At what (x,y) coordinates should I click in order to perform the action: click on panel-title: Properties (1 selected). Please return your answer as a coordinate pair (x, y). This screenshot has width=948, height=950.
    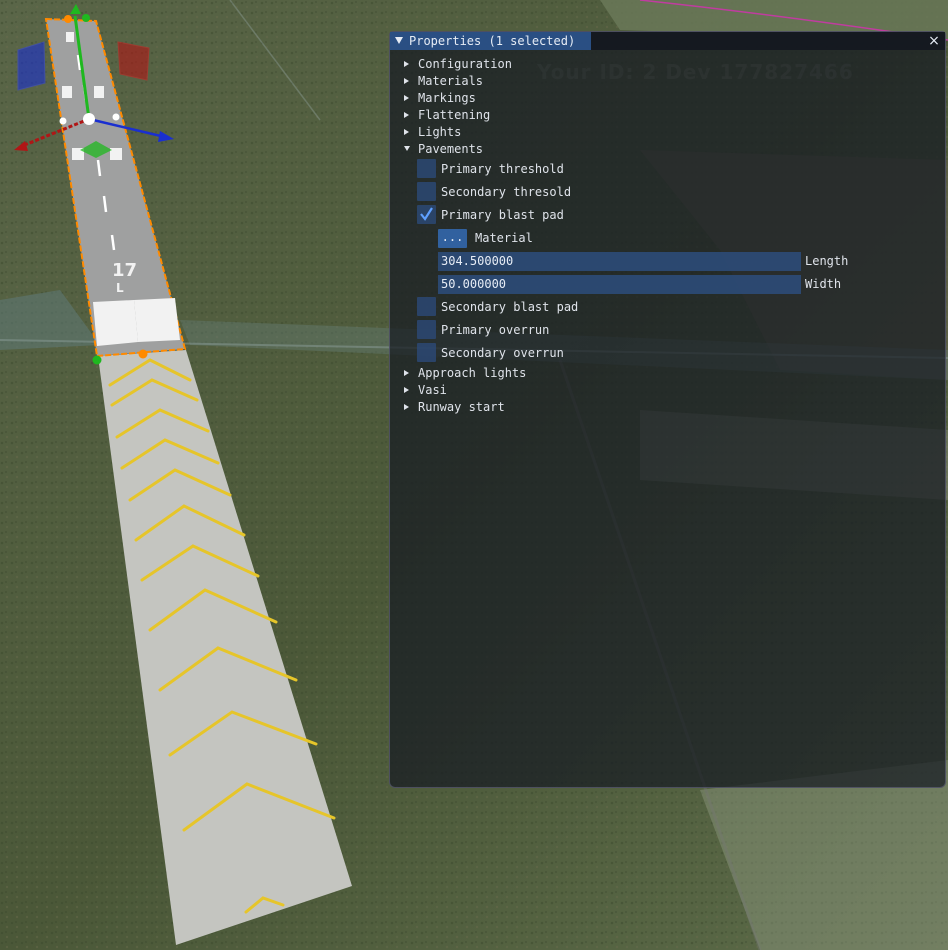
    Looking at the image, I should click on (492, 41).